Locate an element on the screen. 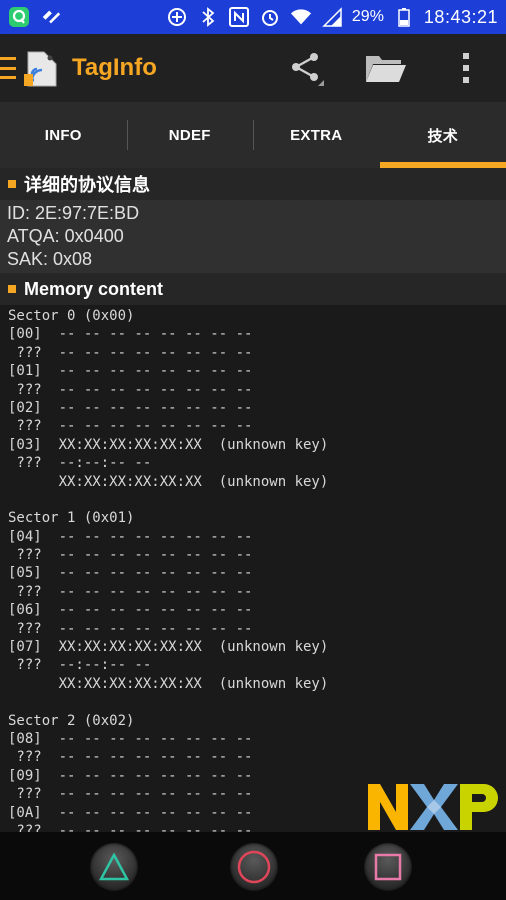 This screenshot has height=900, width=506. more-vert-icon is located at coordinates (466, 68).